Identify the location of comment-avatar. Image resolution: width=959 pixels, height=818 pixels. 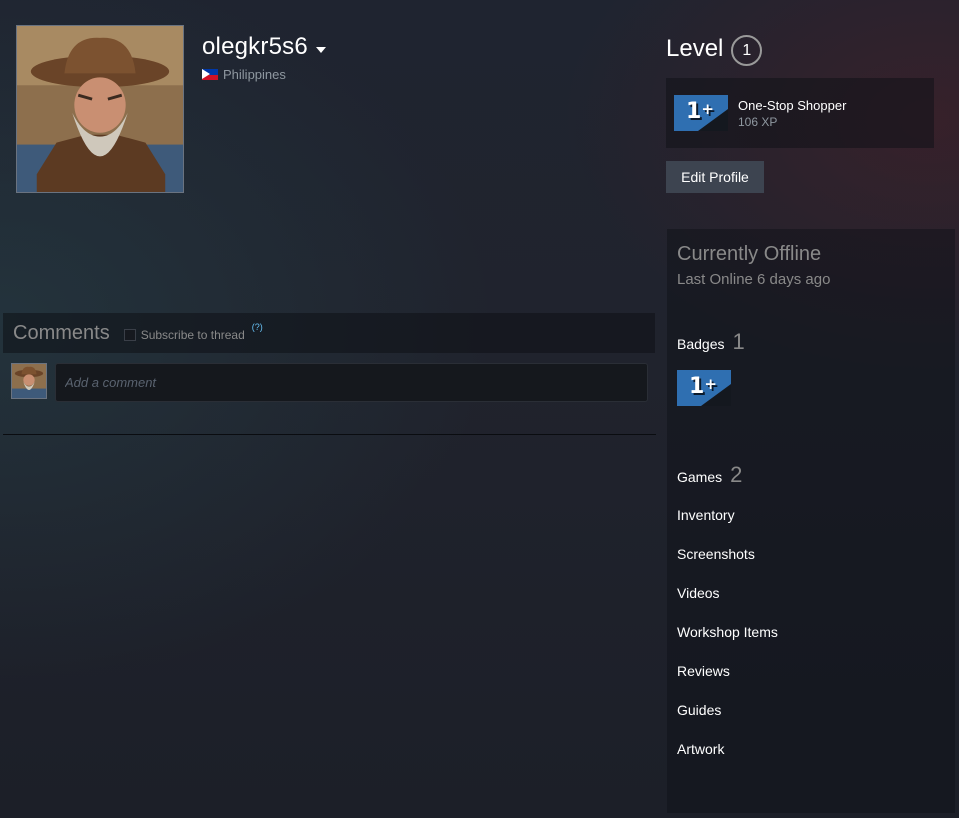
(29, 381).